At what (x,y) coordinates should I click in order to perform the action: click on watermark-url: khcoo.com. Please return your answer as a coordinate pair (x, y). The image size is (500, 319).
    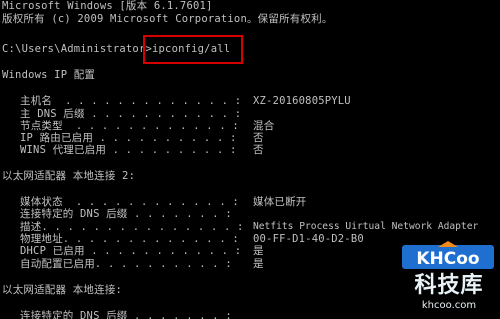
    Looking at the image, I should click on (449, 305).